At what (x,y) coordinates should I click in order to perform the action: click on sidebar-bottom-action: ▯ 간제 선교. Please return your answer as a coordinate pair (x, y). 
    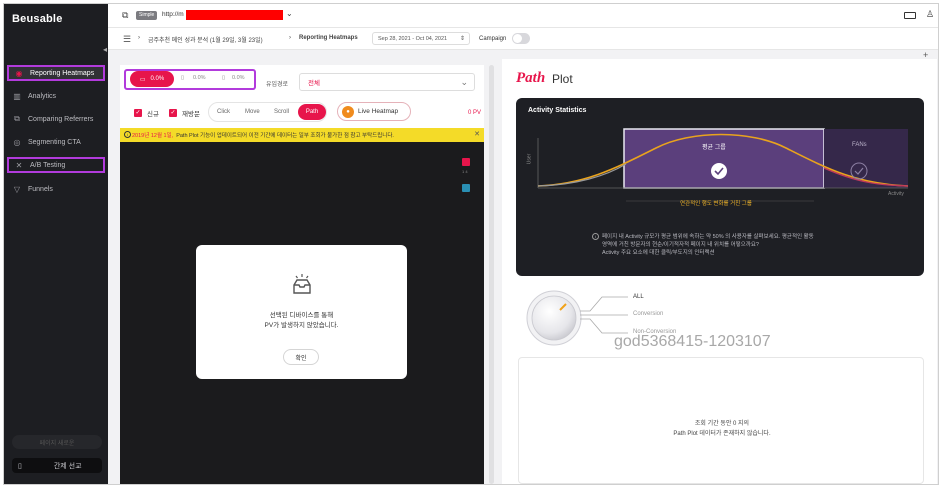
    Looking at the image, I should click on (57, 465).